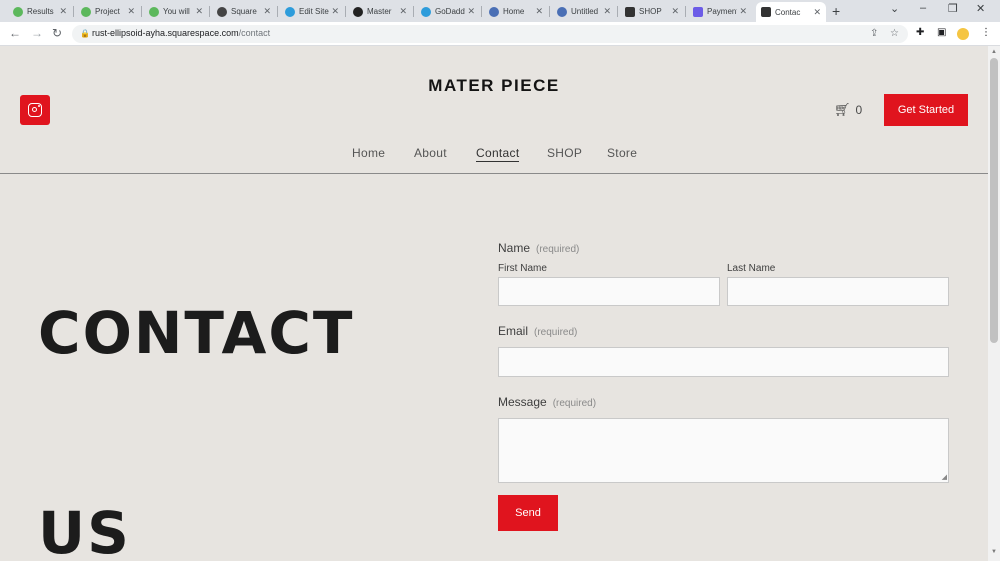 This screenshot has height=561, width=1000. I want to click on nav-about: About, so click(430, 153).